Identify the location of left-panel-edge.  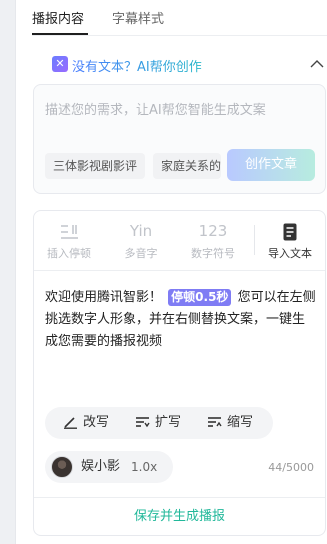
(8, 272).